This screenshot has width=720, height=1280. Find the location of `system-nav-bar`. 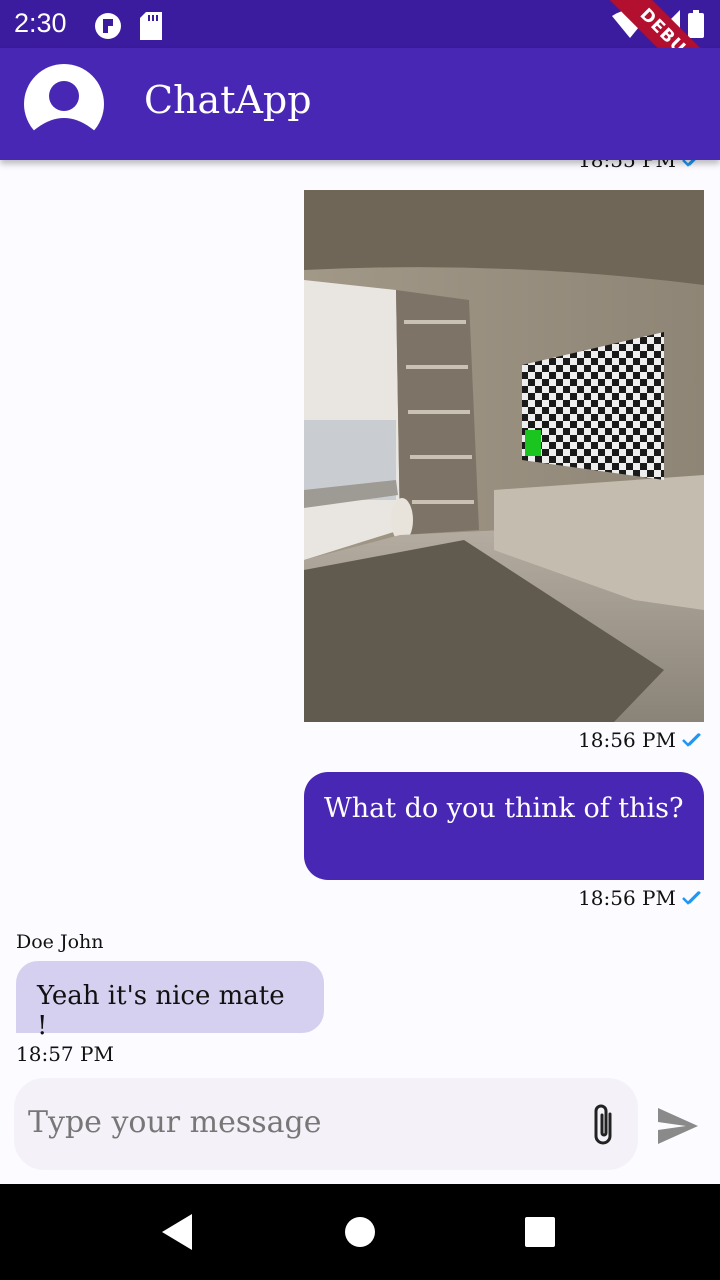

system-nav-bar is located at coordinates (360, 1232).